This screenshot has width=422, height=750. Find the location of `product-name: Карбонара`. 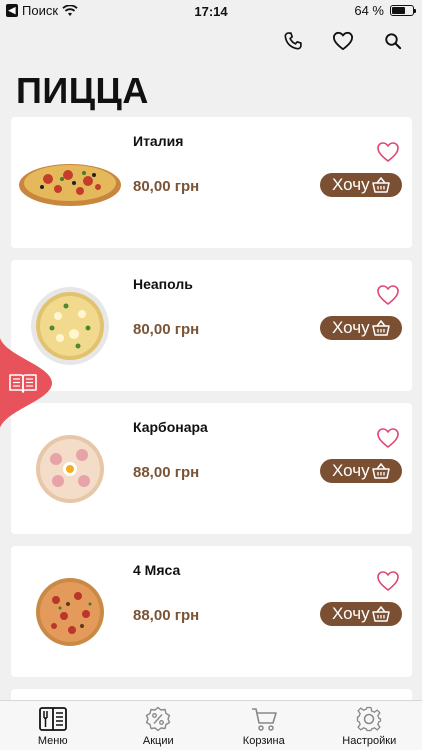

product-name: Карбонара is located at coordinates (170, 427).